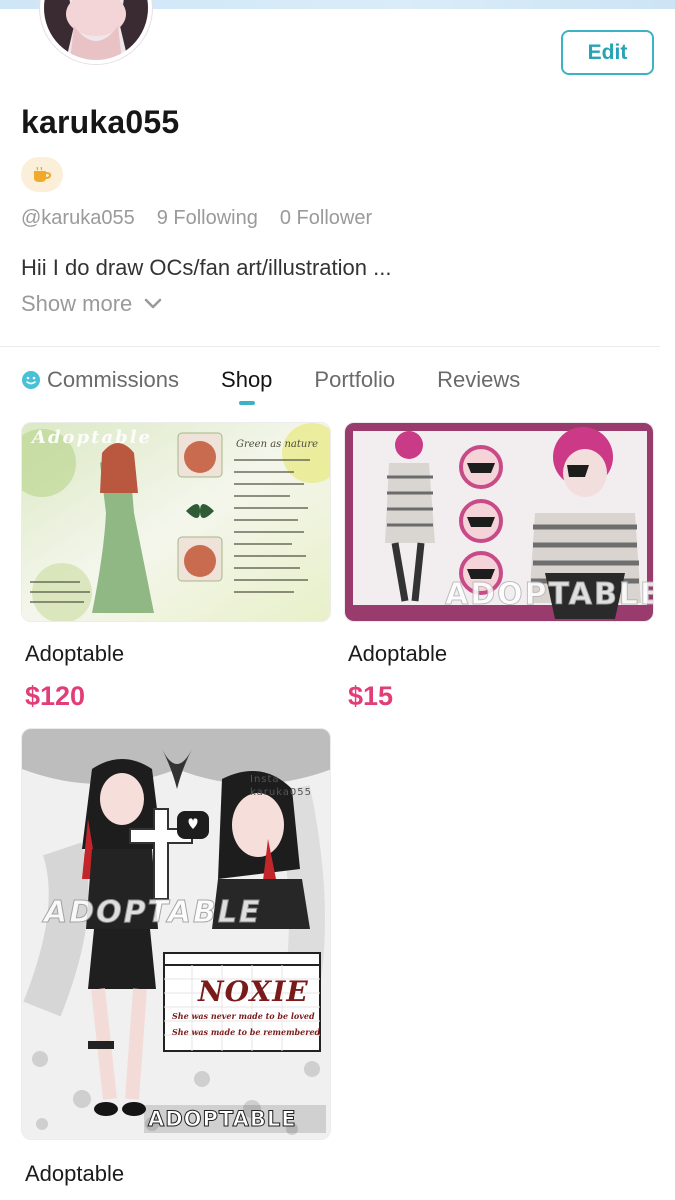 Image resolution: width=675 pixels, height=1200 pixels. Describe the element at coordinates (55, 696) in the screenshot. I see `product-price: $120` at that location.